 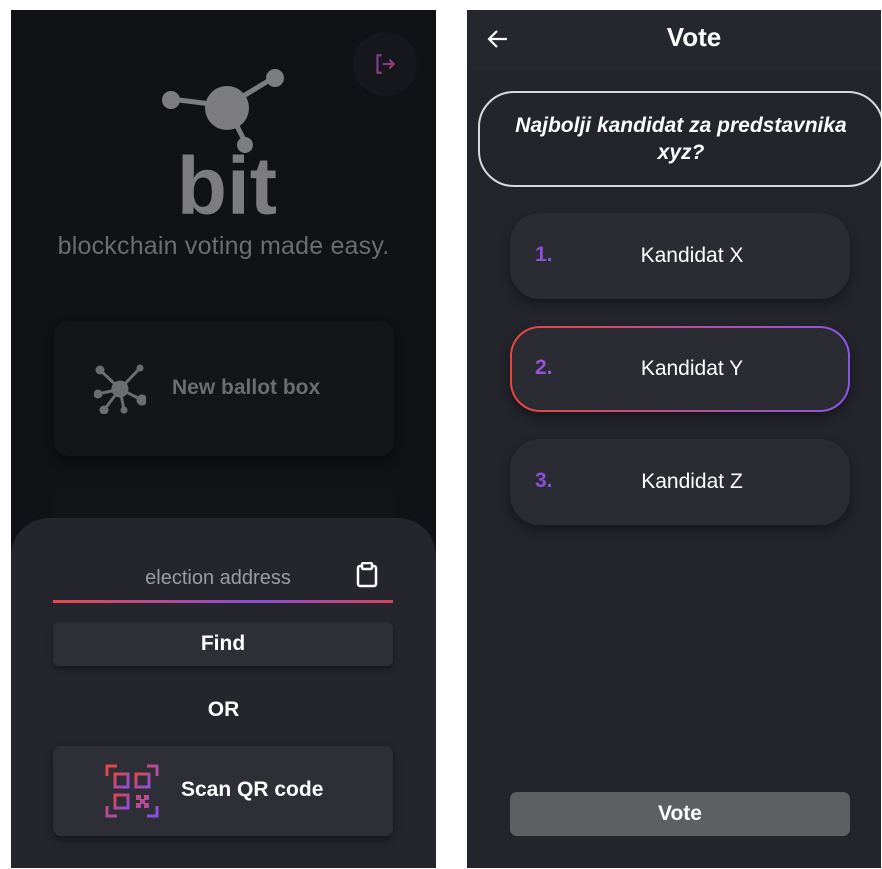 I want to click on question-text: Najbolji kandidat za predstavnika xyz?, so click(x=681, y=139).